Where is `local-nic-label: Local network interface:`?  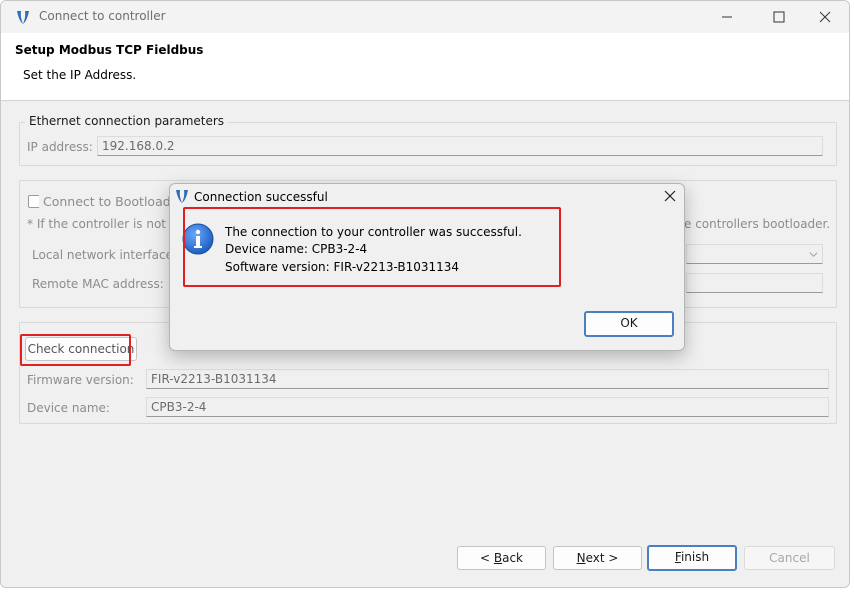
local-nic-label: Local network interface: is located at coordinates (105, 255).